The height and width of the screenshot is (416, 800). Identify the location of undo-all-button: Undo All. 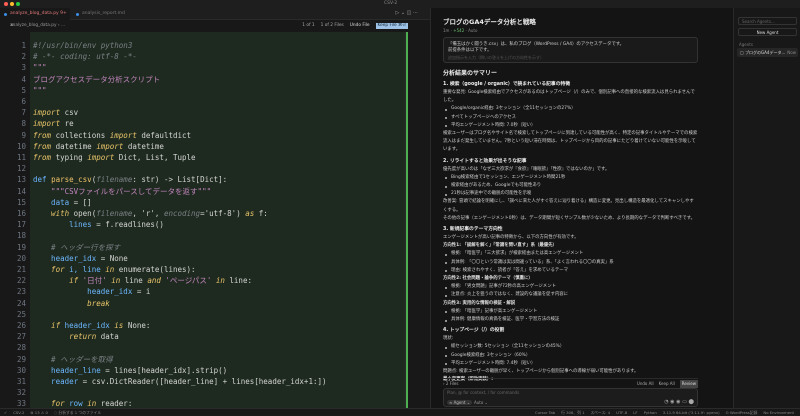
(645, 383).